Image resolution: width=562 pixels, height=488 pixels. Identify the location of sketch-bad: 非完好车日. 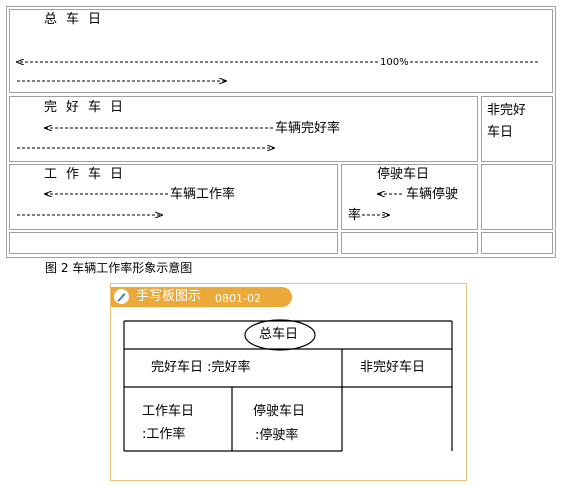
(393, 367).